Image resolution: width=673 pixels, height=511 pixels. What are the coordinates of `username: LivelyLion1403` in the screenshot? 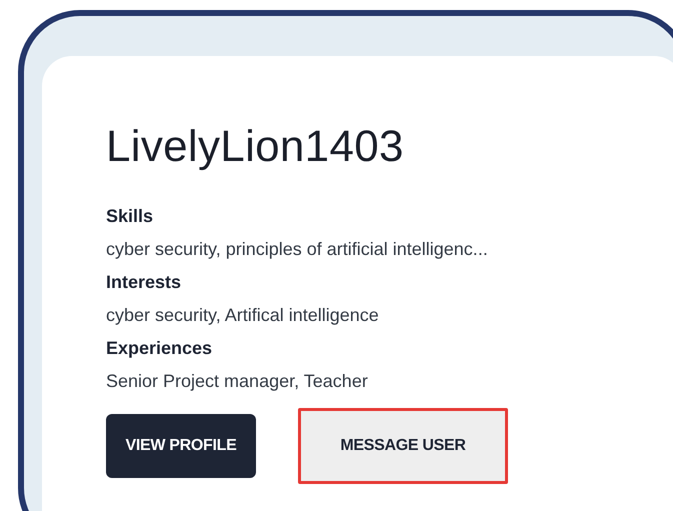 It's located at (255, 147).